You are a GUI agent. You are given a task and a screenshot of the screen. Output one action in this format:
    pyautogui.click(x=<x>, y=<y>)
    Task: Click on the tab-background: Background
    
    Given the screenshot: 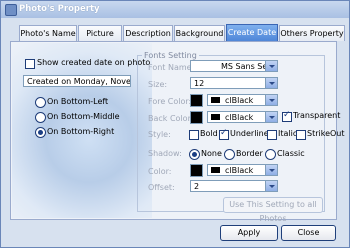 What is the action you would take?
    pyautogui.click(x=199, y=33)
    